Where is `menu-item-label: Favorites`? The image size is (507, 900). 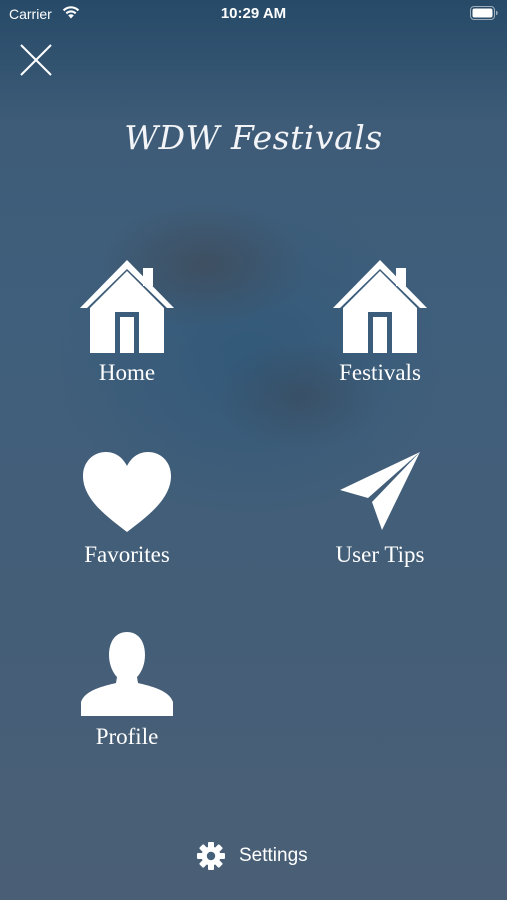 menu-item-label: Favorites is located at coordinates (127, 554).